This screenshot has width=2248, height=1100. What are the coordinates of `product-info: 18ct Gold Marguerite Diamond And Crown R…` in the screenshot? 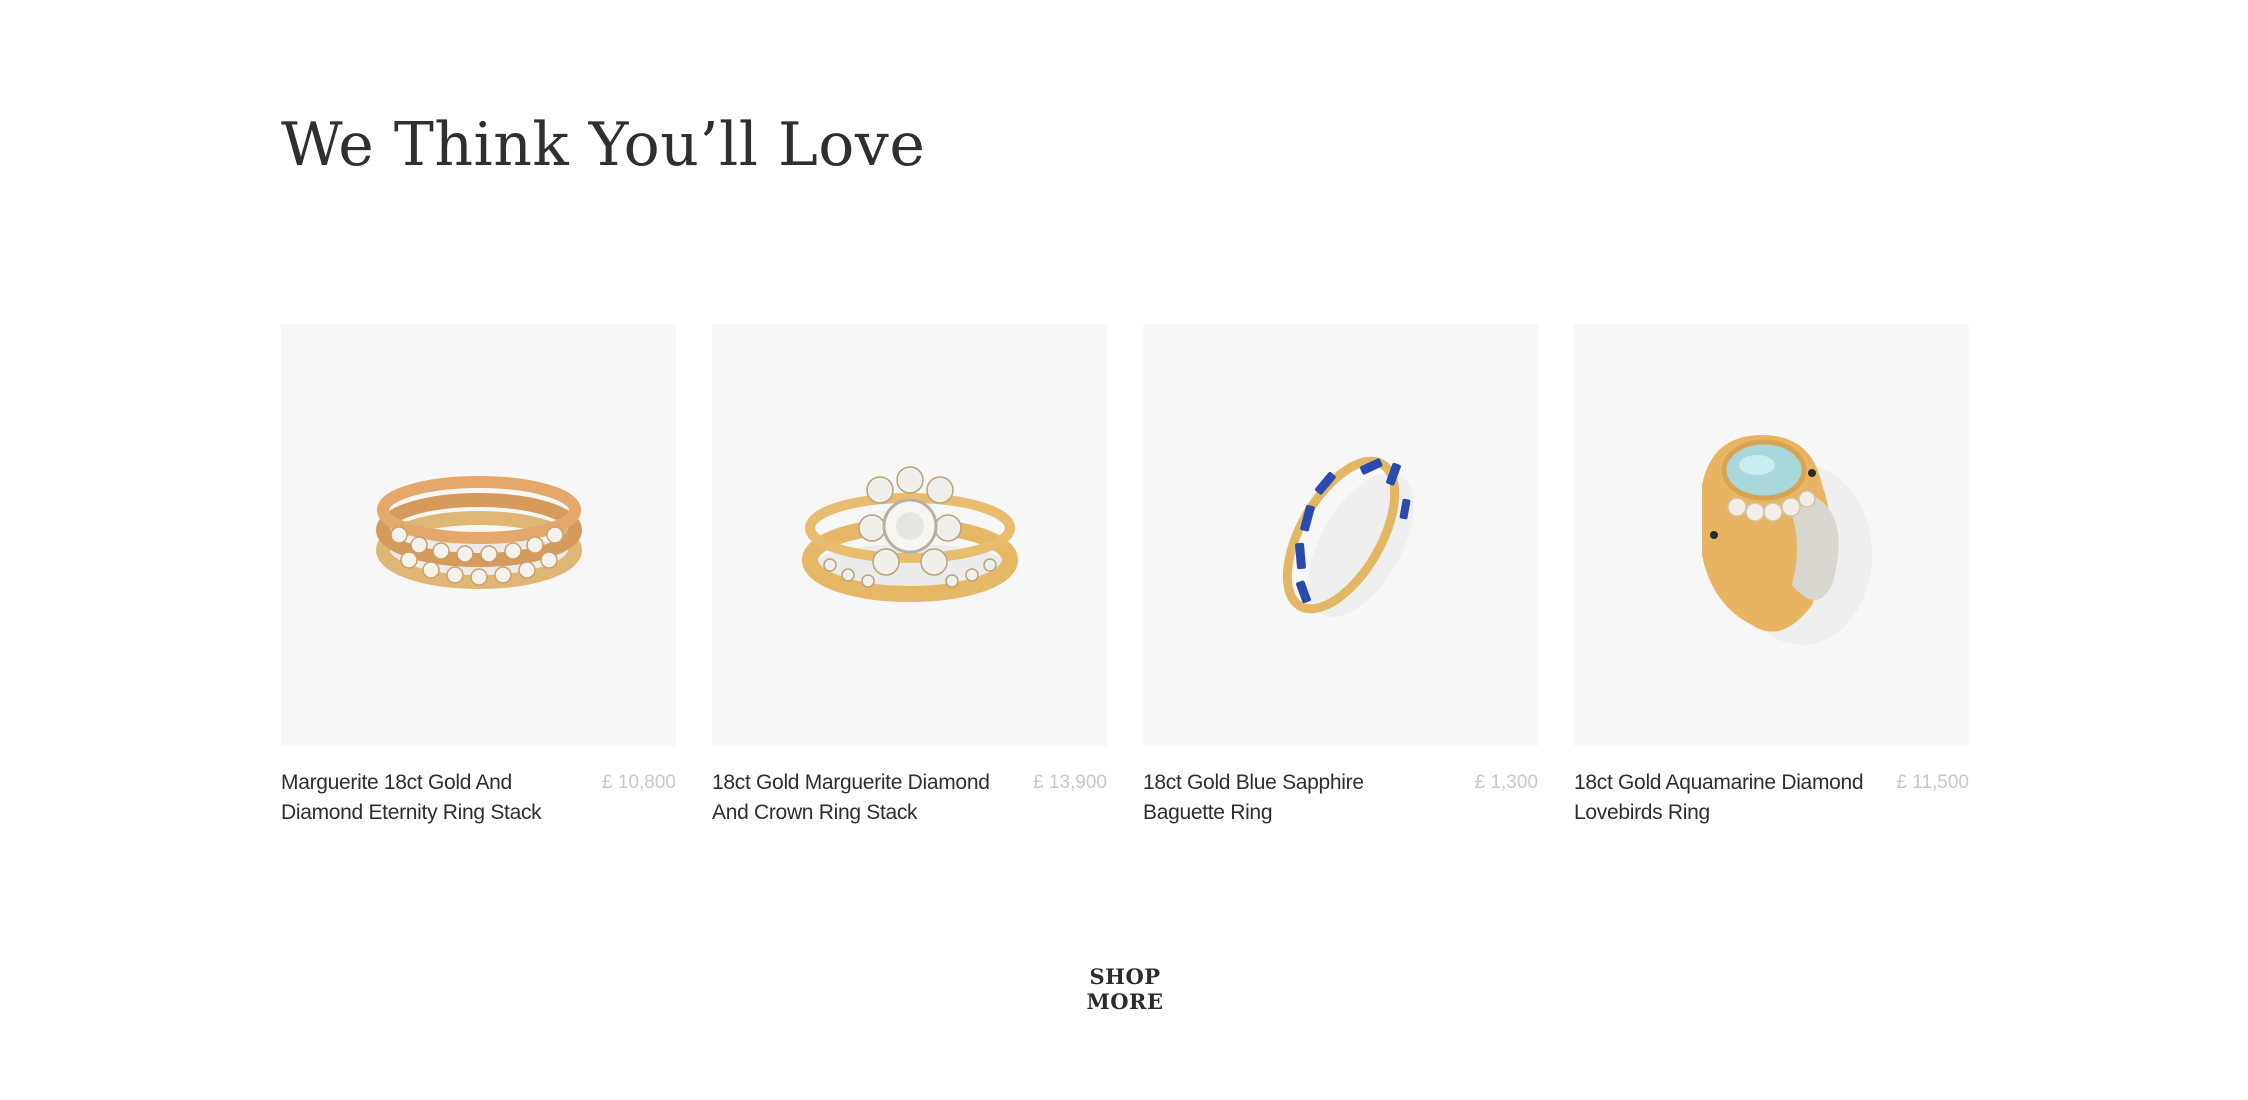 It's located at (909, 798).